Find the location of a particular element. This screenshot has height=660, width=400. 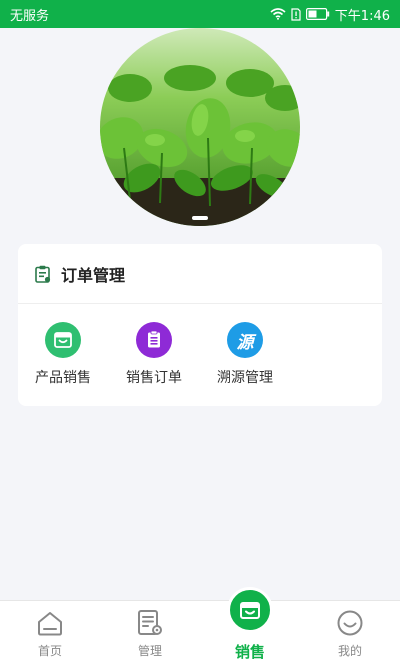

battery-icon is located at coordinates (317, 14).